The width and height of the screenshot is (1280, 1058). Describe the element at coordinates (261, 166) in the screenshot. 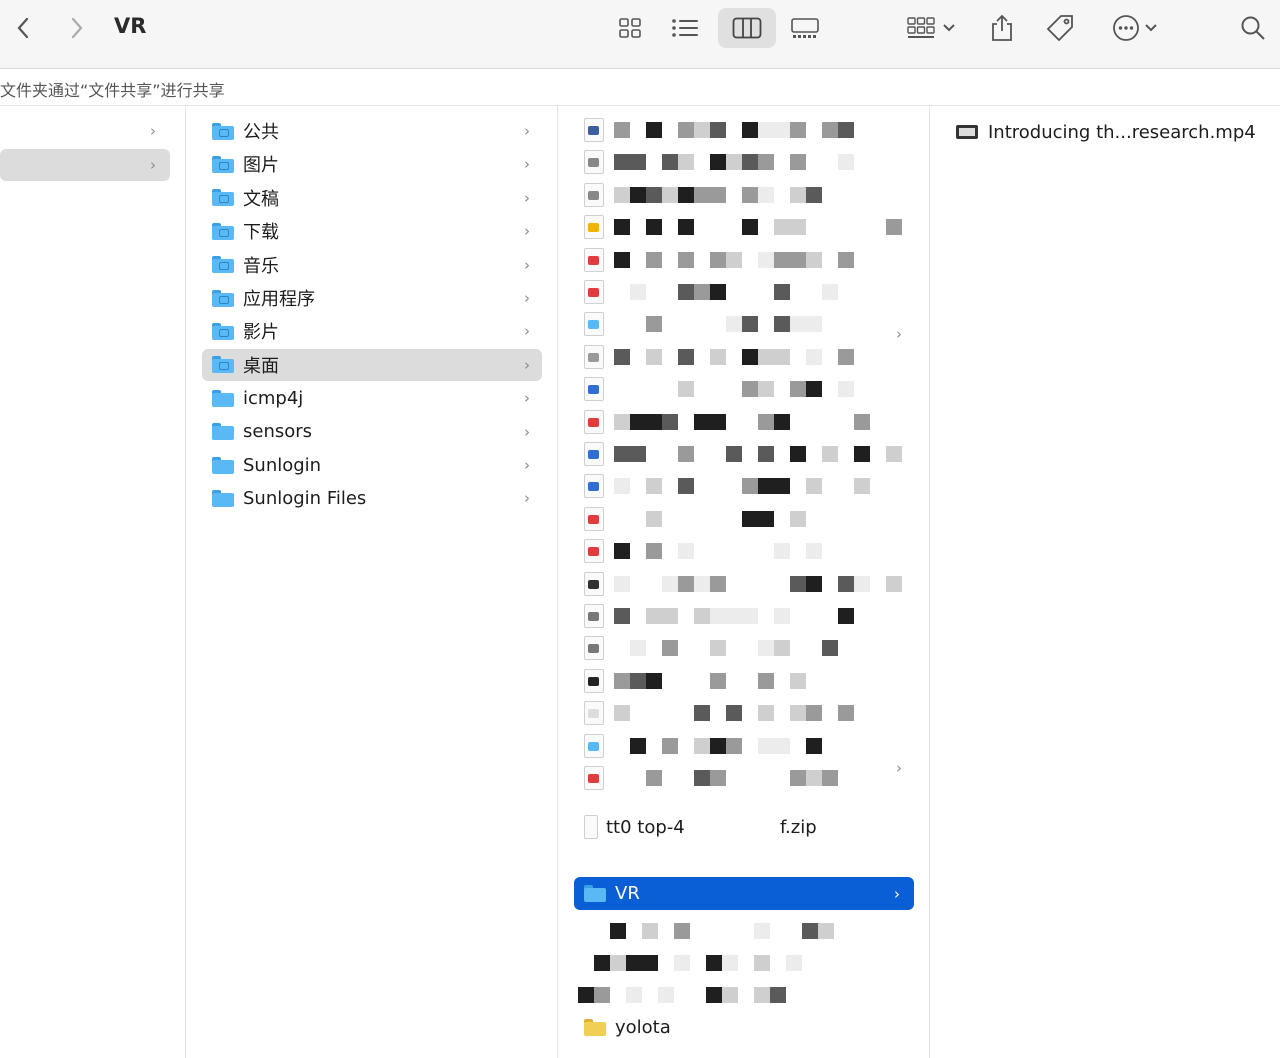

I see `folder-name: 图片` at that location.